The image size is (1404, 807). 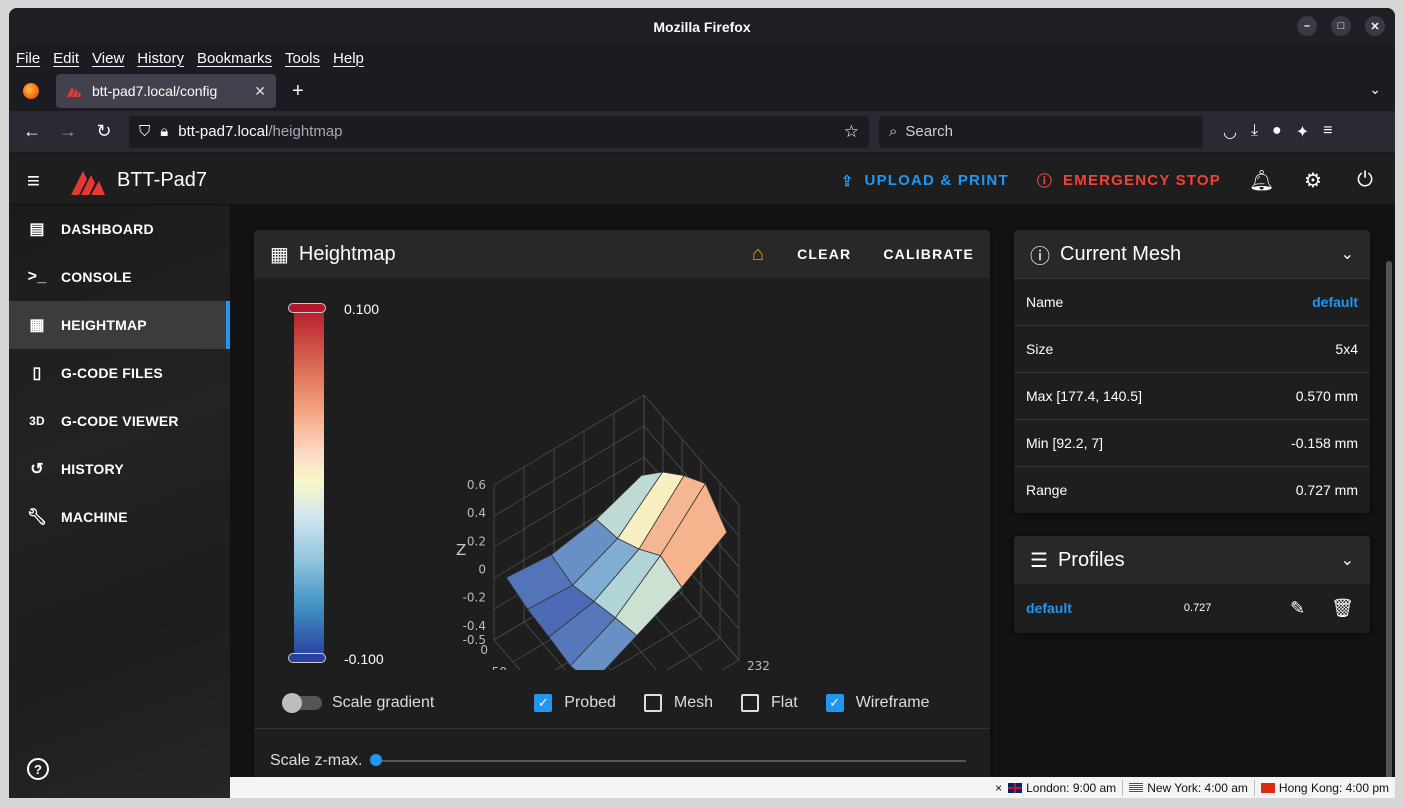 I want to click on sidebar-item-history: ↺ HISTORY, so click(x=119, y=469).